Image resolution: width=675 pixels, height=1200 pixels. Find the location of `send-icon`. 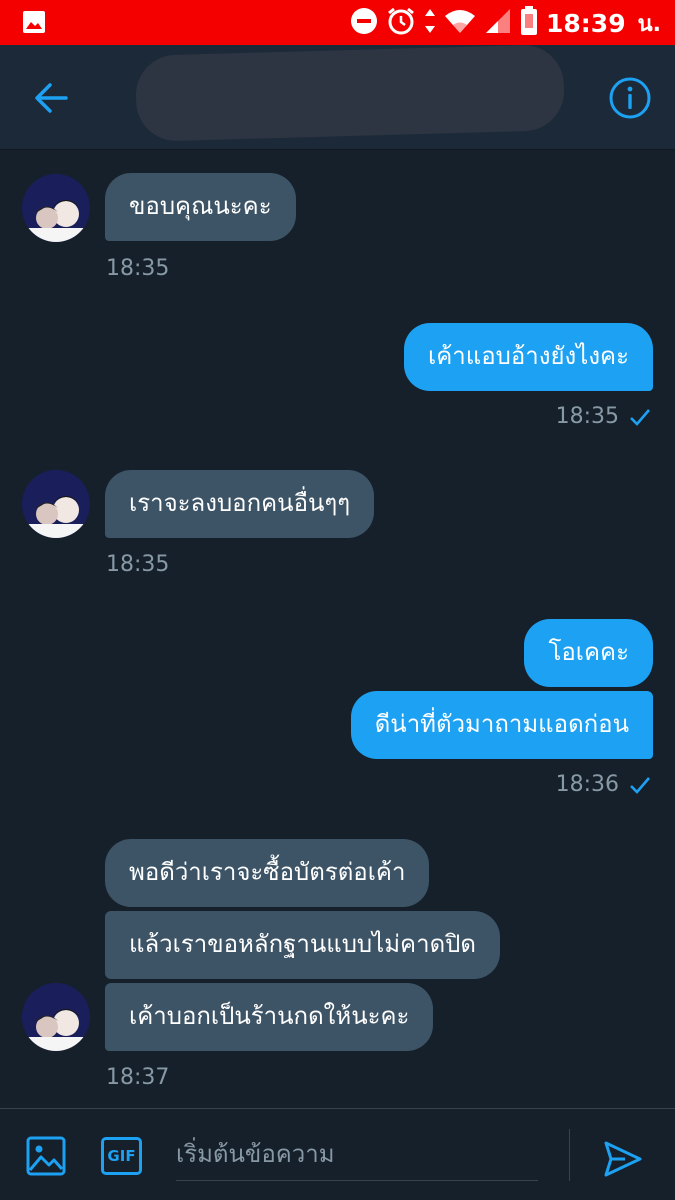

send-icon is located at coordinates (623, 1159).